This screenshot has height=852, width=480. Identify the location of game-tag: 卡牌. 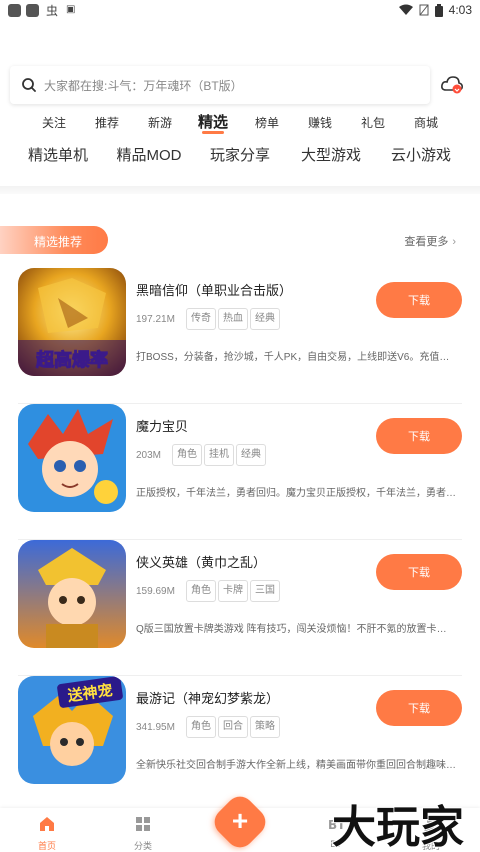
(233, 591).